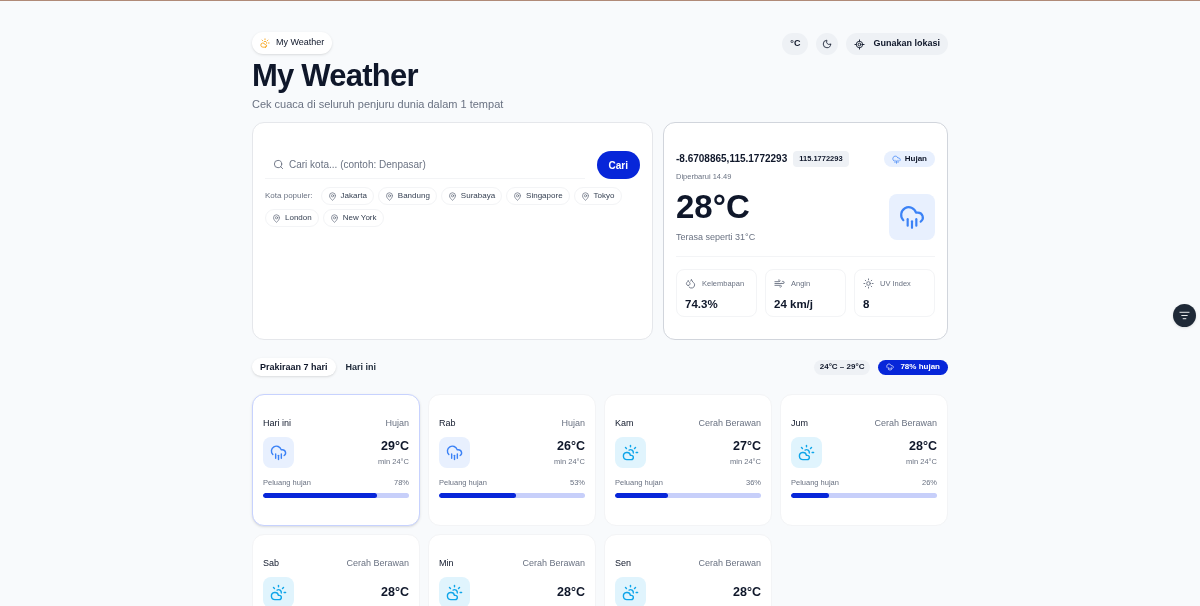 Image resolution: width=1200 pixels, height=606 pixels. What do you see at coordinates (795, 44) in the screenshot?
I see `unit-toggle-button: °C` at bounding box center [795, 44].